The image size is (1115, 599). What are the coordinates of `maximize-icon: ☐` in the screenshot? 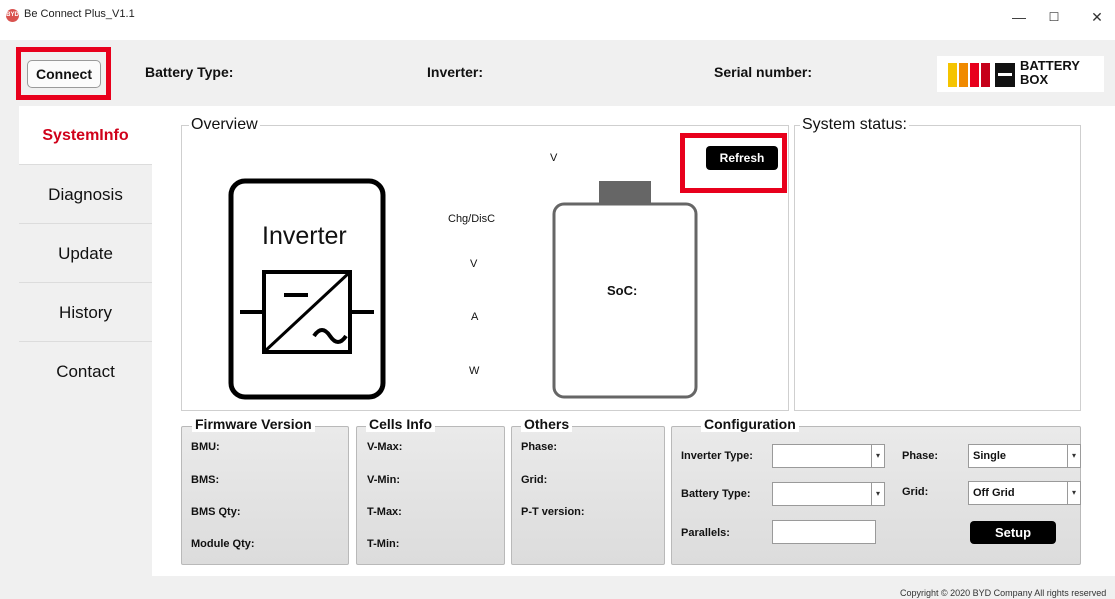 It's located at (1054, 17).